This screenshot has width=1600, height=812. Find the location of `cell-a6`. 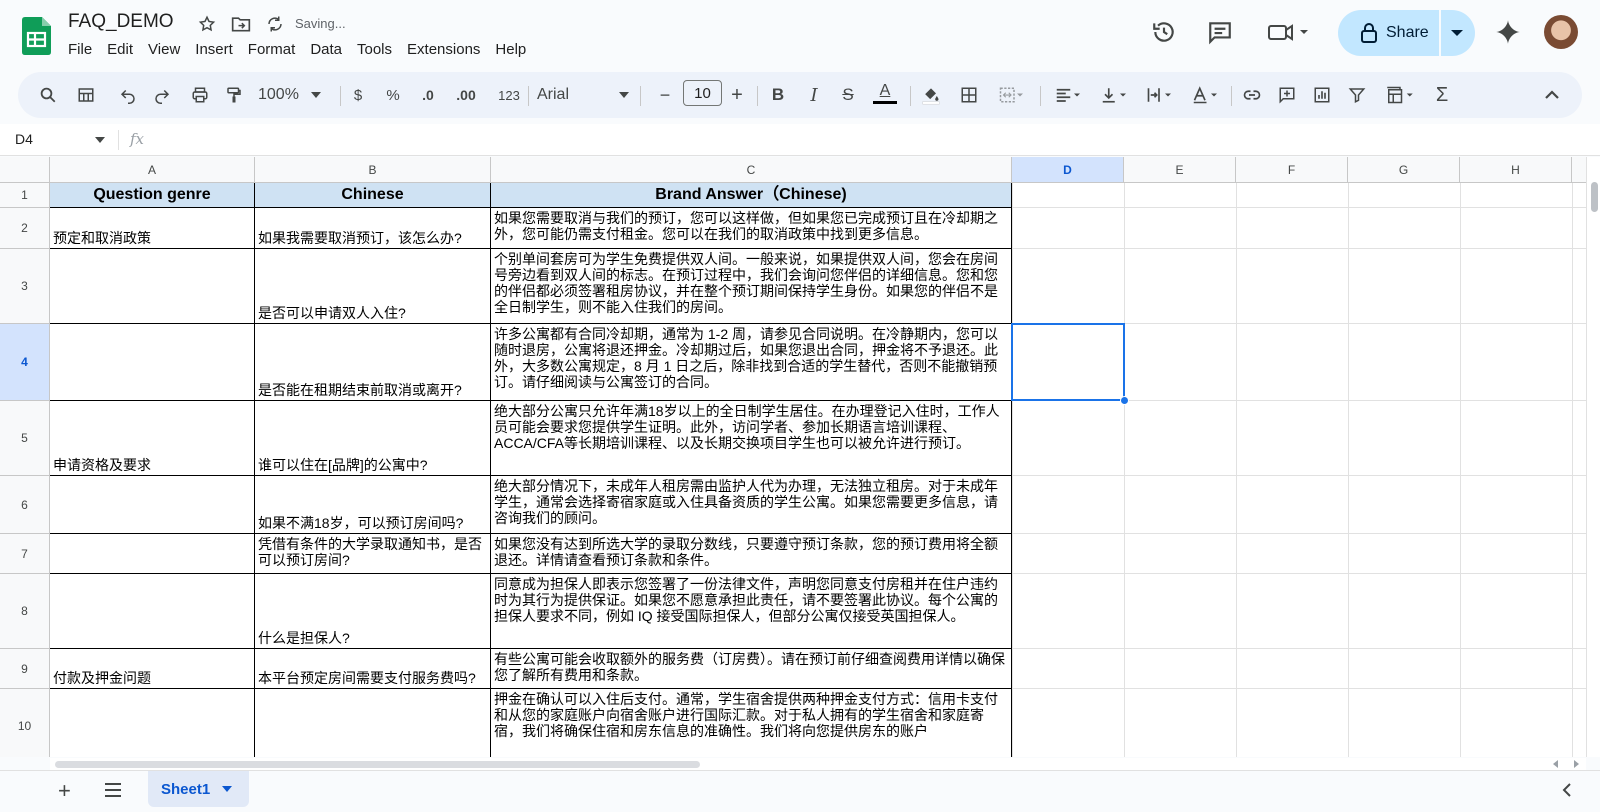

cell-a6 is located at coordinates (152, 505).